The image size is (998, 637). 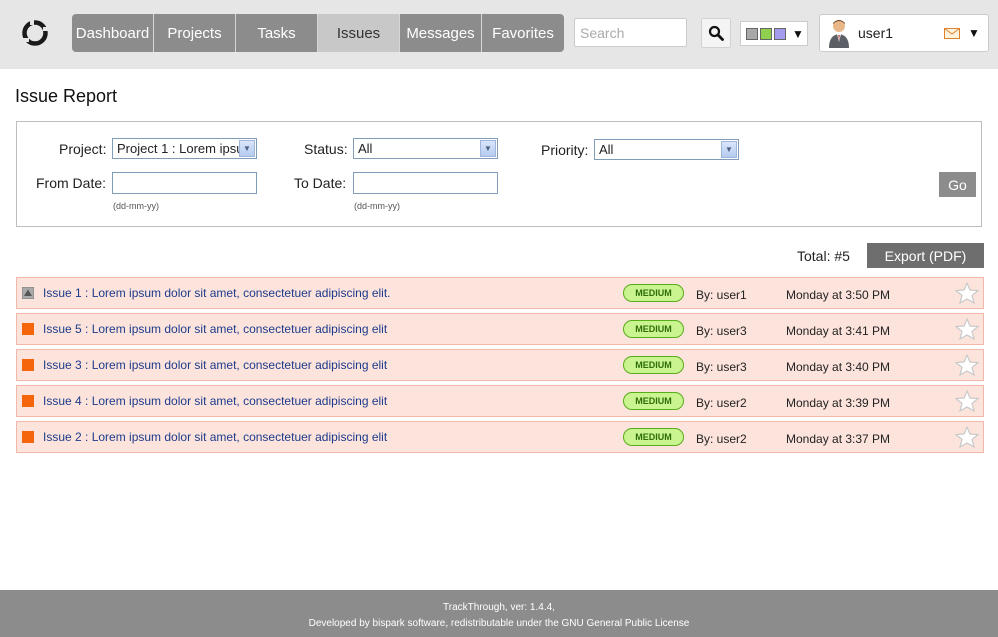 I want to click on project-select: Project 1 : Lorem ipsum ▼, so click(x=184, y=148).